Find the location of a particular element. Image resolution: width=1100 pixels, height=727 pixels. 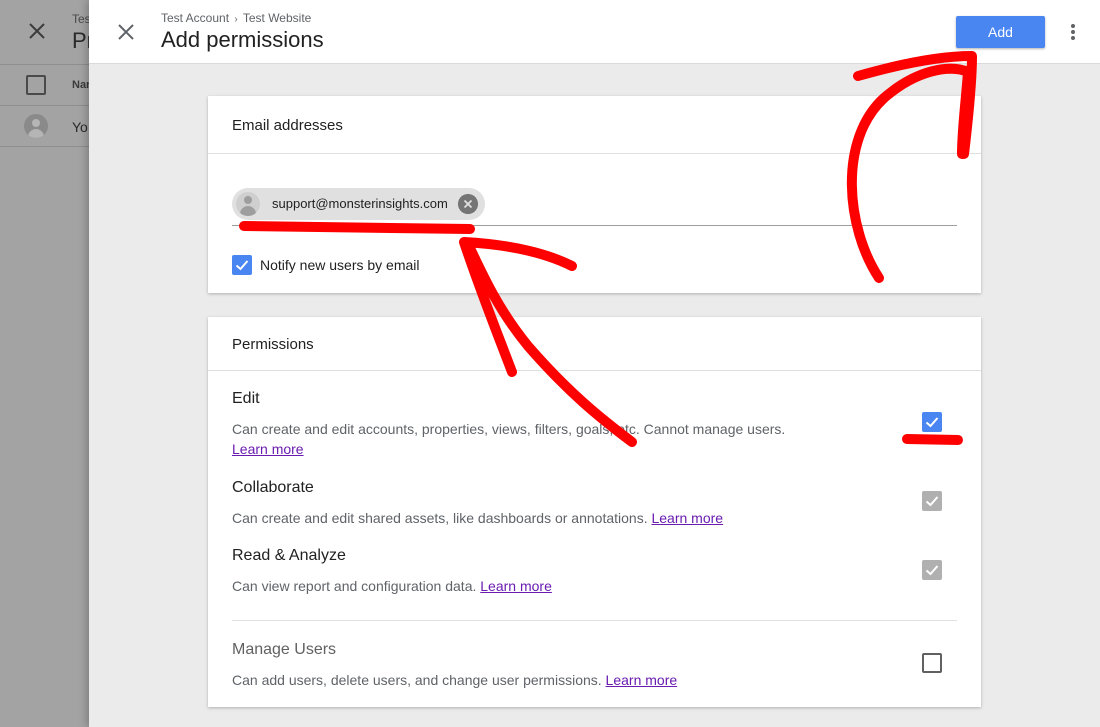

user-avatar-icon is located at coordinates (248, 204).